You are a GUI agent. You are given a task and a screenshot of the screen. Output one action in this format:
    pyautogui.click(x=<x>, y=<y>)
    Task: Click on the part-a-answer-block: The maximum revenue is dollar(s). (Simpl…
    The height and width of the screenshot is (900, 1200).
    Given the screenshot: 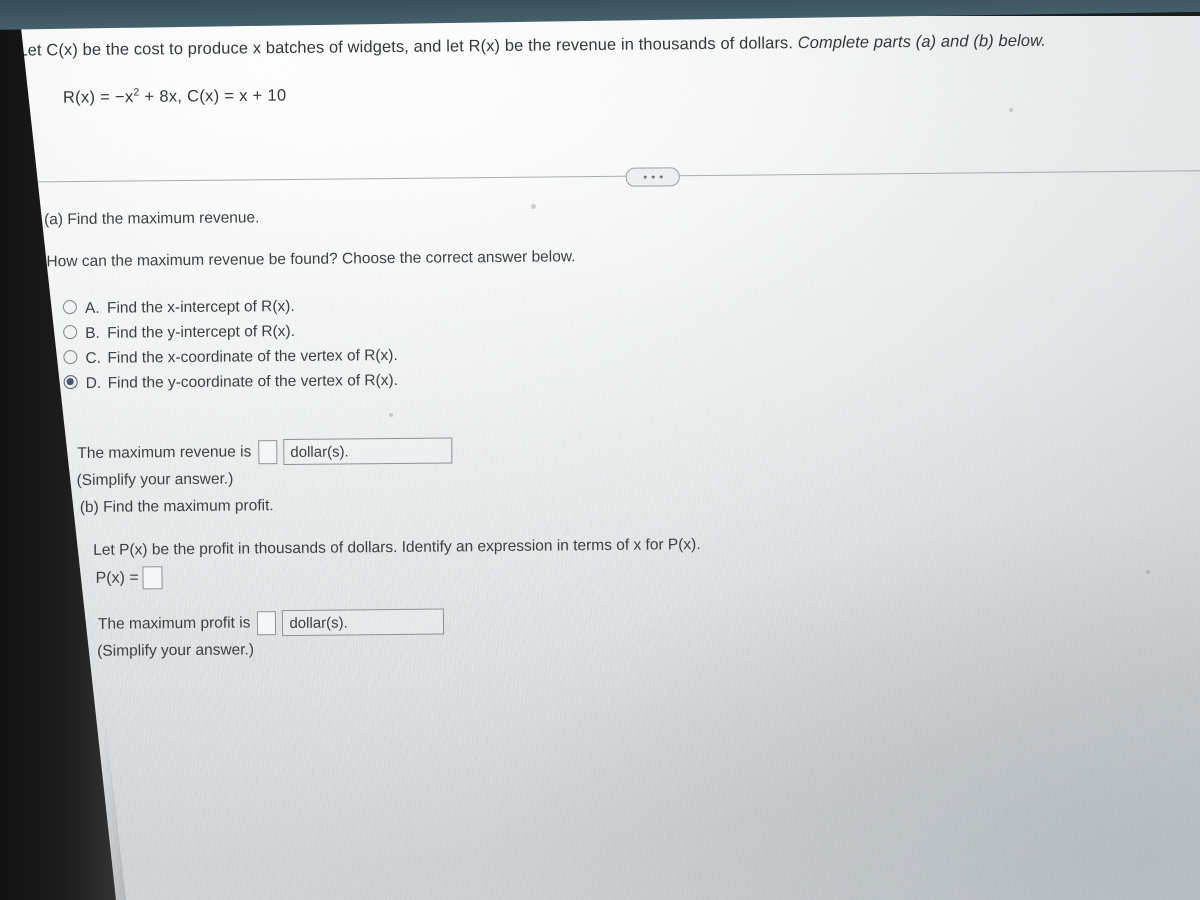 What is the action you would take?
    pyautogui.click(x=264, y=463)
    